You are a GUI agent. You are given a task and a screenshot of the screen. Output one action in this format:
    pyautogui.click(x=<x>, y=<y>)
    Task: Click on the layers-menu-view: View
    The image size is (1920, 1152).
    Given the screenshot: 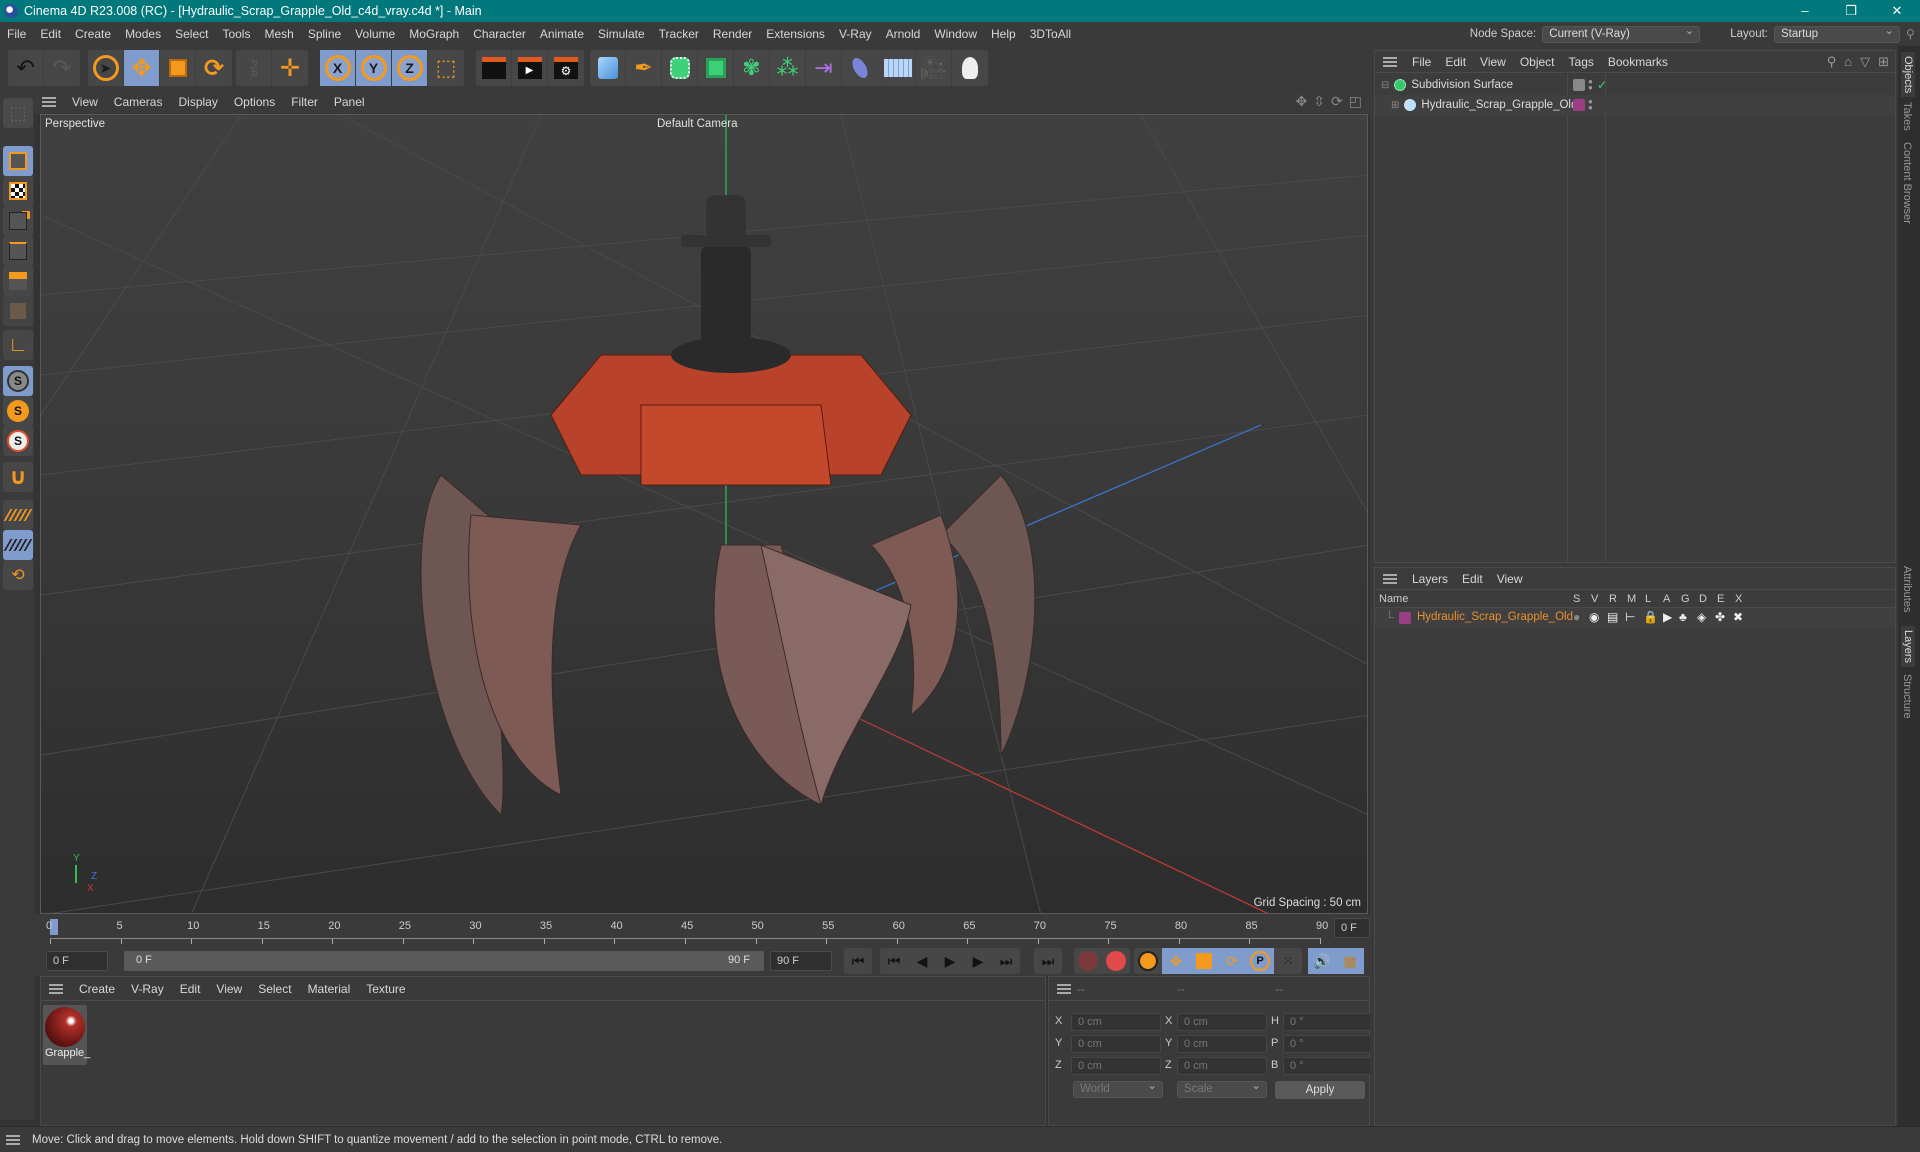 What is the action you would take?
    pyautogui.click(x=1510, y=579)
    